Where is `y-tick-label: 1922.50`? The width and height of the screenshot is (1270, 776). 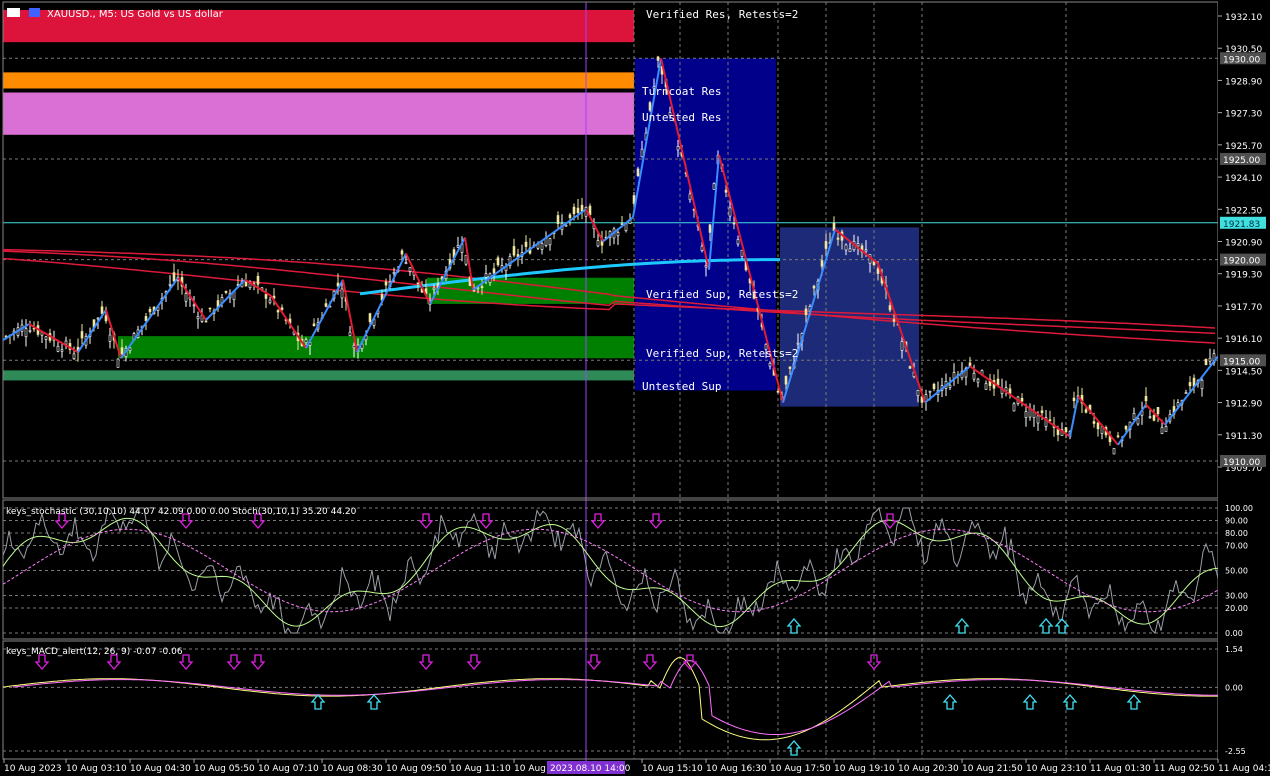 y-tick-label: 1922.50 is located at coordinates (1243, 211).